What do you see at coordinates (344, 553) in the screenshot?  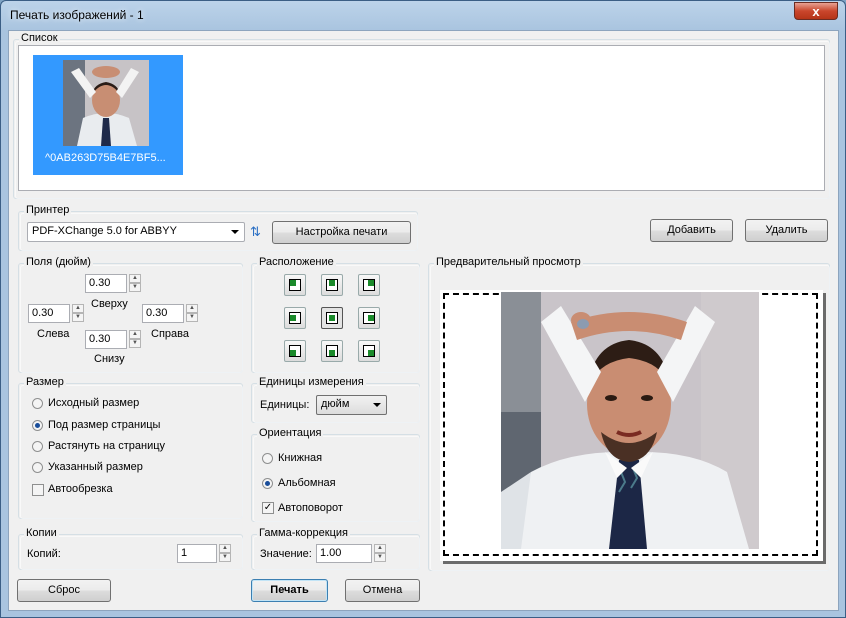 I see `gamma-field: 1.00` at bounding box center [344, 553].